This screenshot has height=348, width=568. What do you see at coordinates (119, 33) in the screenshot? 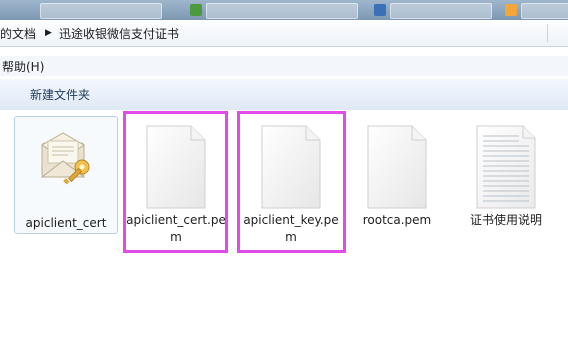
I see `breadcrumb-current-folder: 迅途收银微信支付证书` at bounding box center [119, 33].